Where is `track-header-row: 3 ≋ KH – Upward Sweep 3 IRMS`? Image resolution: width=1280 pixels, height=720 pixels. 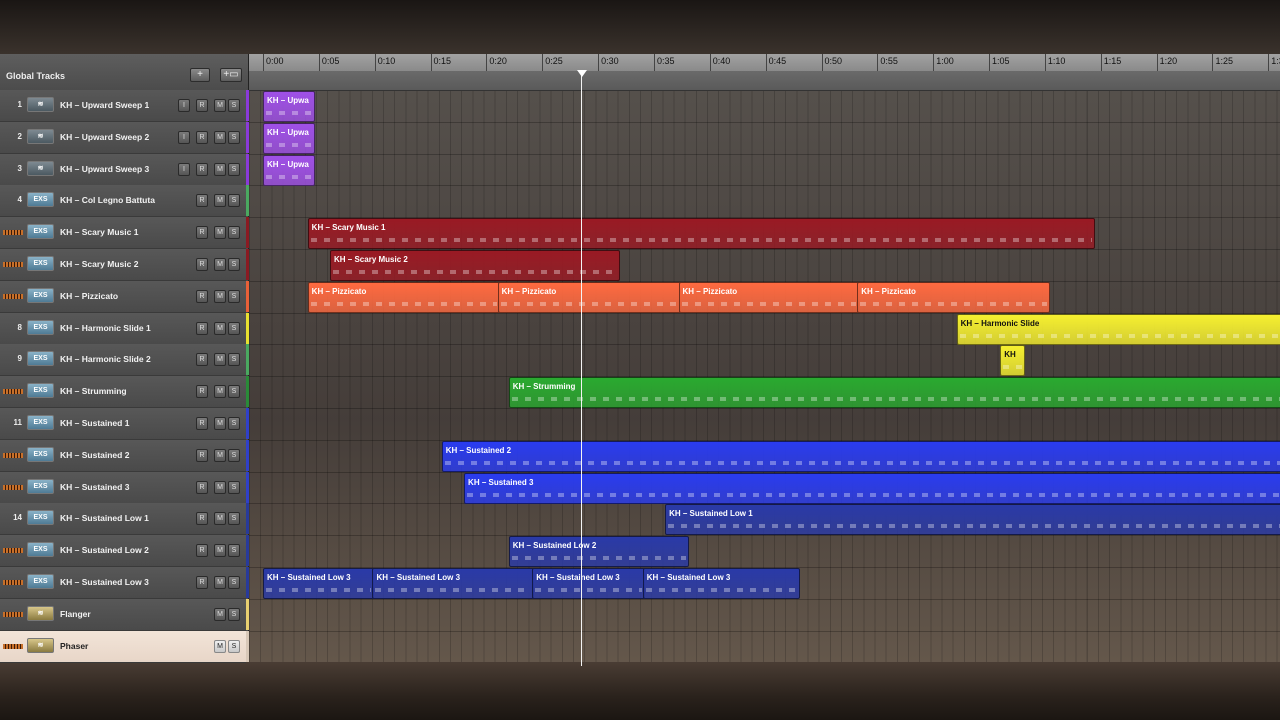 track-header-row: 3 ≋ KH – Upward Sweep 3 IRMS is located at coordinates (124, 169).